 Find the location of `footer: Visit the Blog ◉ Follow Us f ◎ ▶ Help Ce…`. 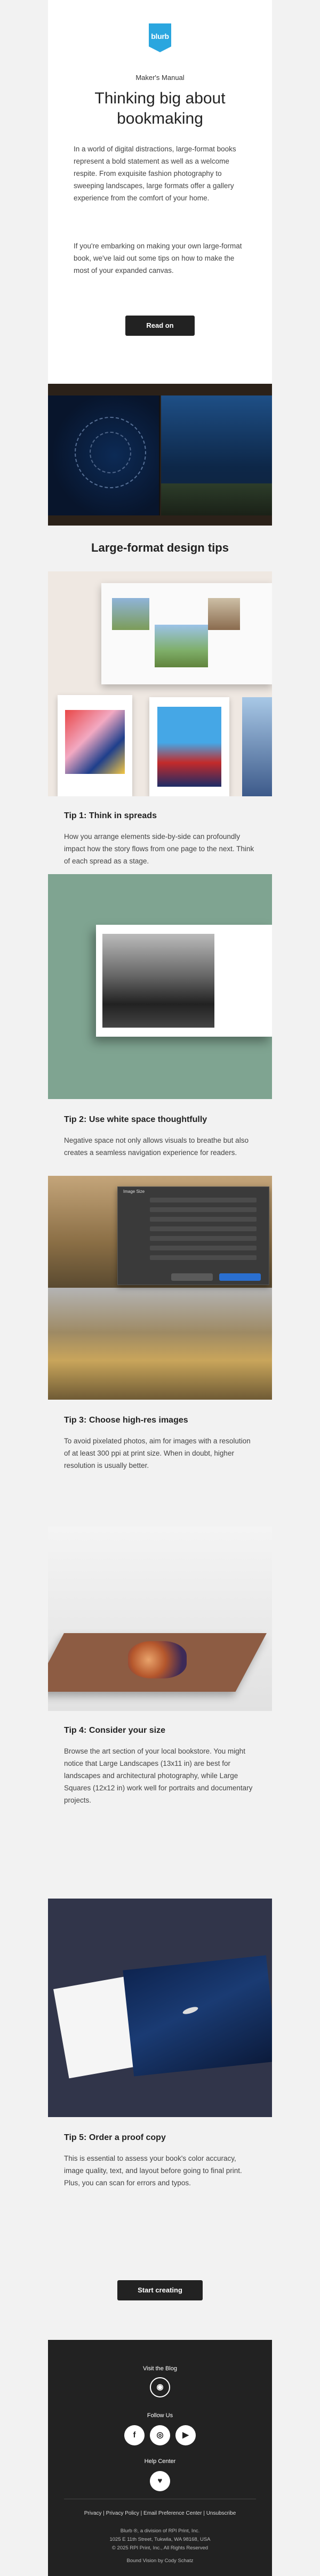

footer: Visit the Blog ◉ Follow Us f ◎ ▶ Help Ce… is located at coordinates (160, 2458).